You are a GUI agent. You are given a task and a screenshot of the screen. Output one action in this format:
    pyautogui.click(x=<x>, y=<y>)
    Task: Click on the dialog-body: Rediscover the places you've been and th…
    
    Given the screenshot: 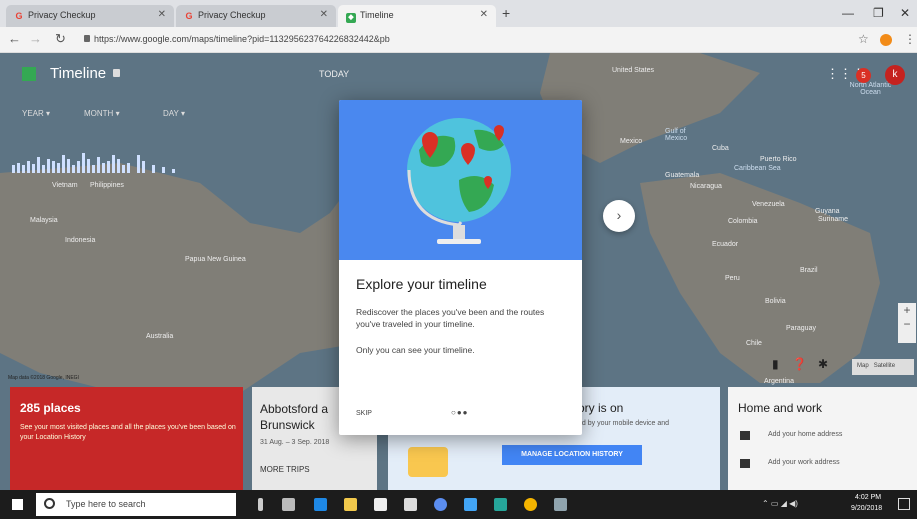 What is the action you would take?
    pyautogui.click(x=450, y=318)
    